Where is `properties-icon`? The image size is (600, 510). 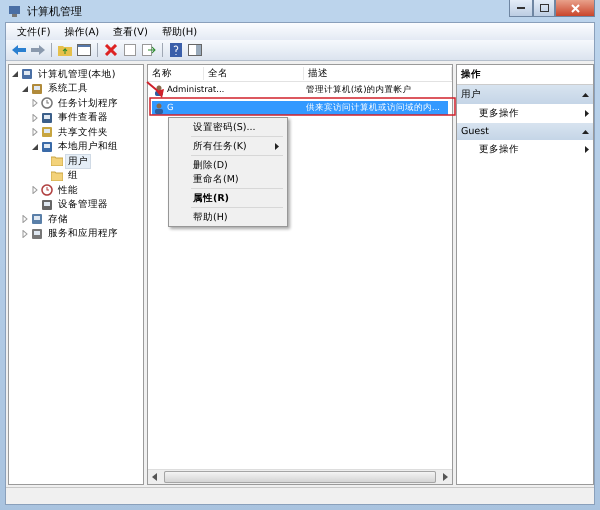
properties-icon is located at coordinates (130, 50).